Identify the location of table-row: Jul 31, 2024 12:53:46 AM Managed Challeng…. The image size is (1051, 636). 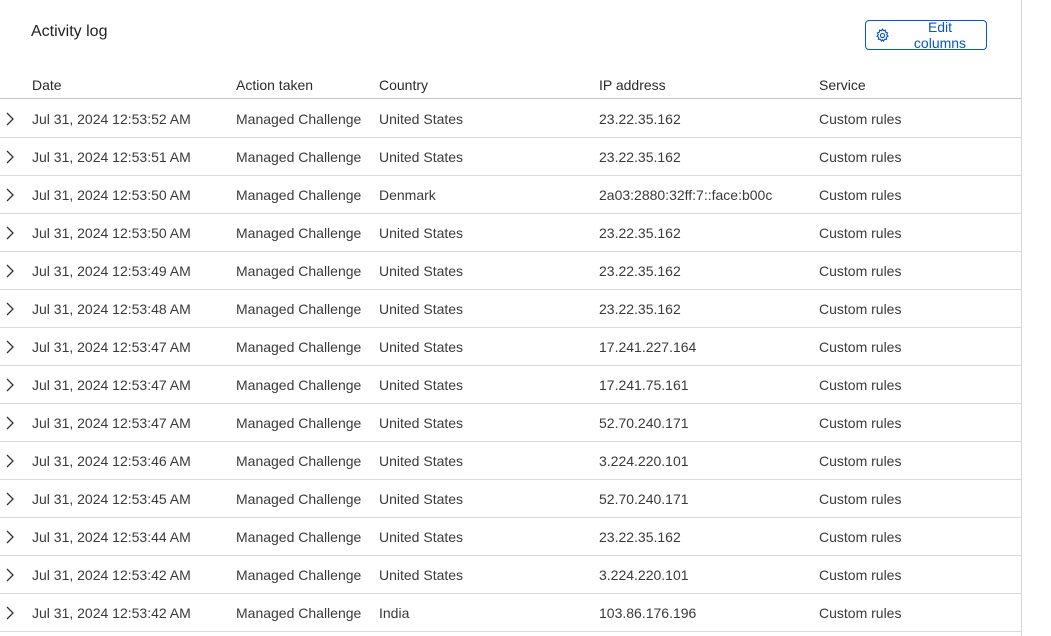
(510, 461).